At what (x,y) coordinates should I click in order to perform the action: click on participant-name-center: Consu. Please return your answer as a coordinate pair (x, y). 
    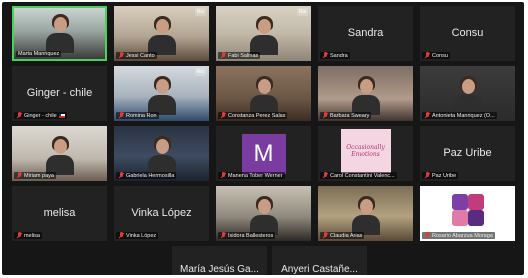
    Looking at the image, I should click on (467, 32).